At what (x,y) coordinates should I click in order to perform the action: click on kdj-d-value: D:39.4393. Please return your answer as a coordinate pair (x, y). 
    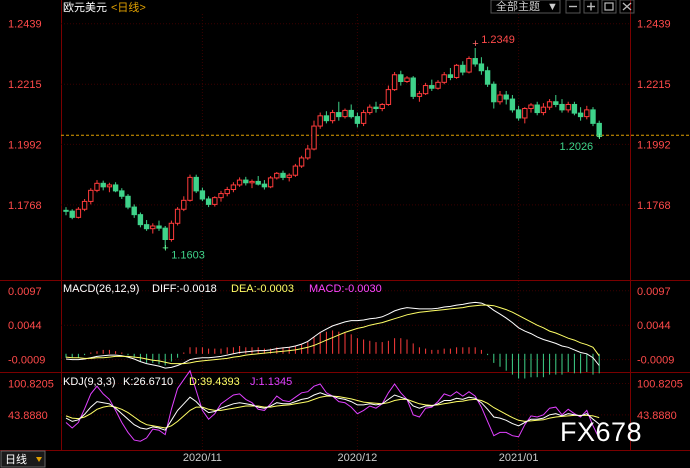
    Looking at the image, I should click on (214, 382).